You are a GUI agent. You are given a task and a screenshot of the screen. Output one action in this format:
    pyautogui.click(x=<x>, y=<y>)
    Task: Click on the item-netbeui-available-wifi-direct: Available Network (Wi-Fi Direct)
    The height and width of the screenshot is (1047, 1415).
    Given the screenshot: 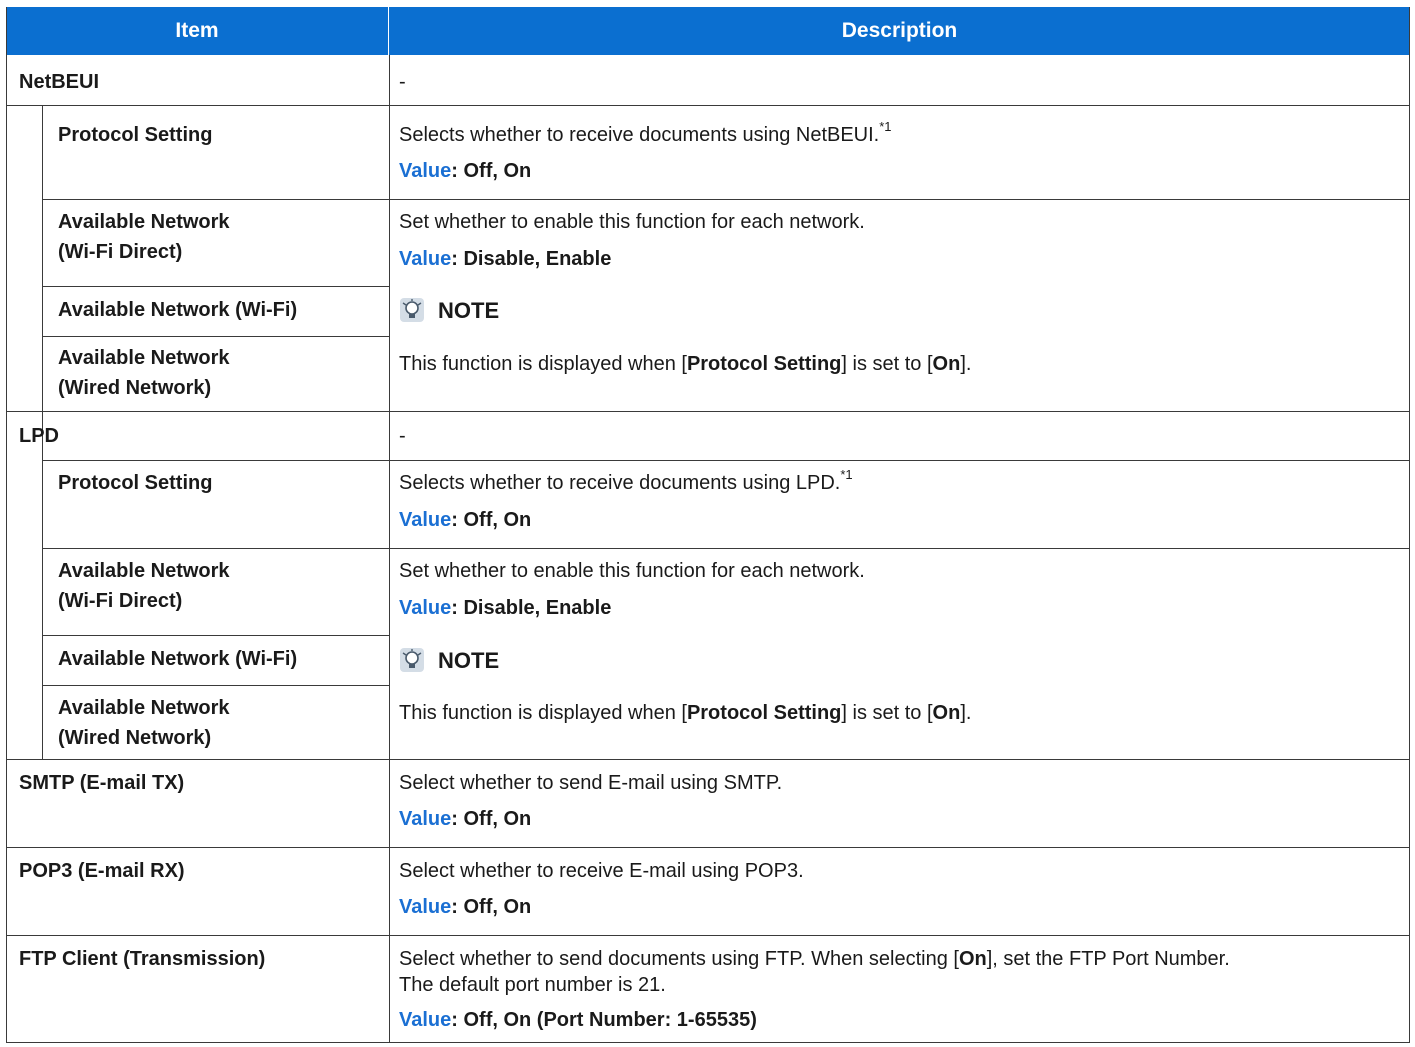 What is the action you would take?
    pyautogui.click(x=144, y=237)
    